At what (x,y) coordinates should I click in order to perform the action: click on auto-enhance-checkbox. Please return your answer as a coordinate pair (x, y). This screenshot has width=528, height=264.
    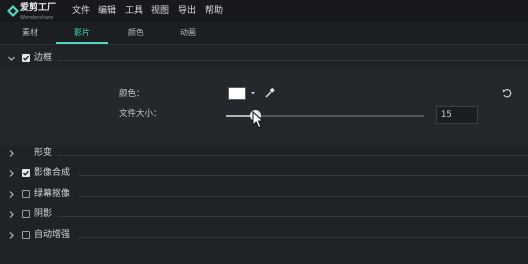
    Looking at the image, I should click on (26, 235).